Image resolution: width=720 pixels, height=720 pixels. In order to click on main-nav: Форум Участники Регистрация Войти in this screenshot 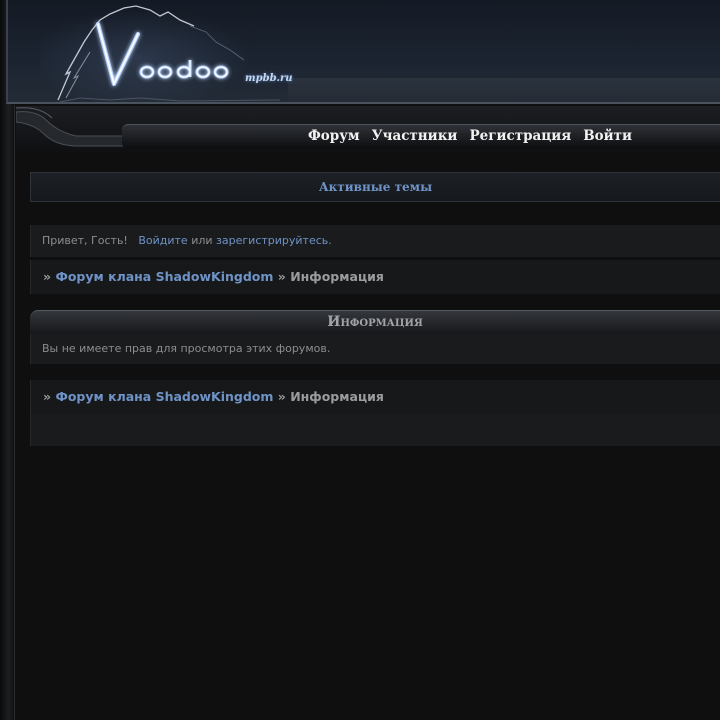, I will do `click(470, 136)`.